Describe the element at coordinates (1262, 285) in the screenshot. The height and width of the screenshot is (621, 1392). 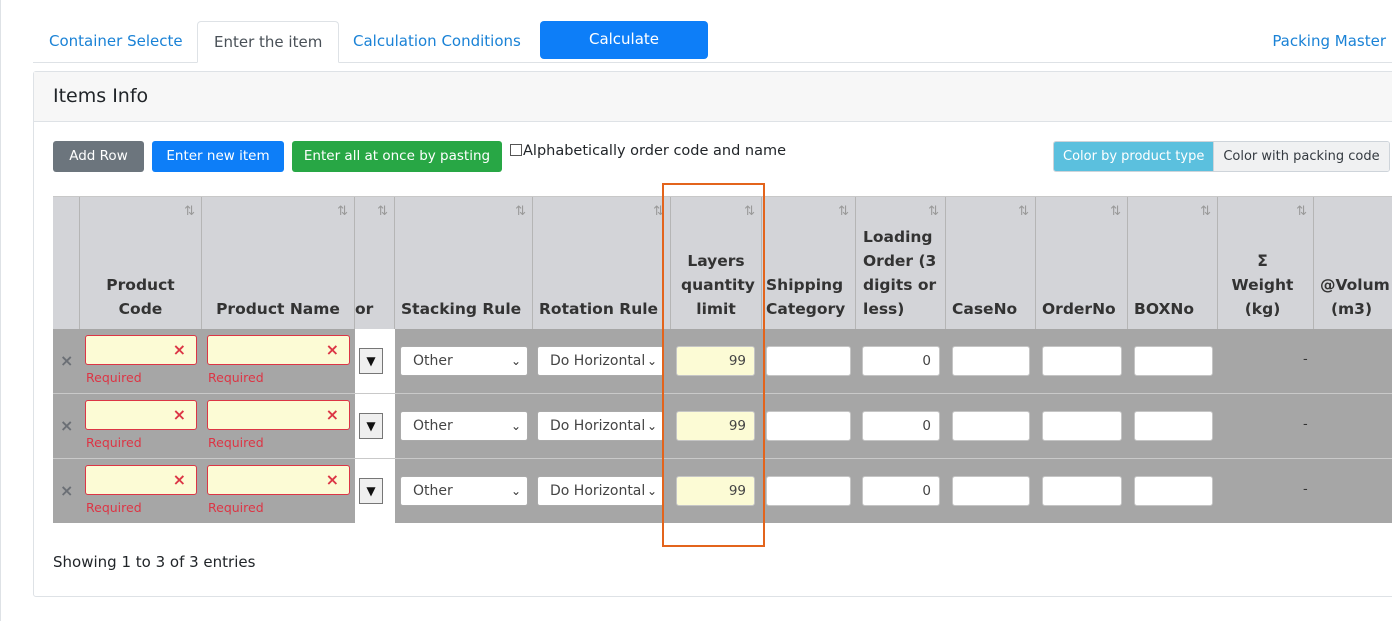
I see `header-label: Σ Weight (kg)` at that location.